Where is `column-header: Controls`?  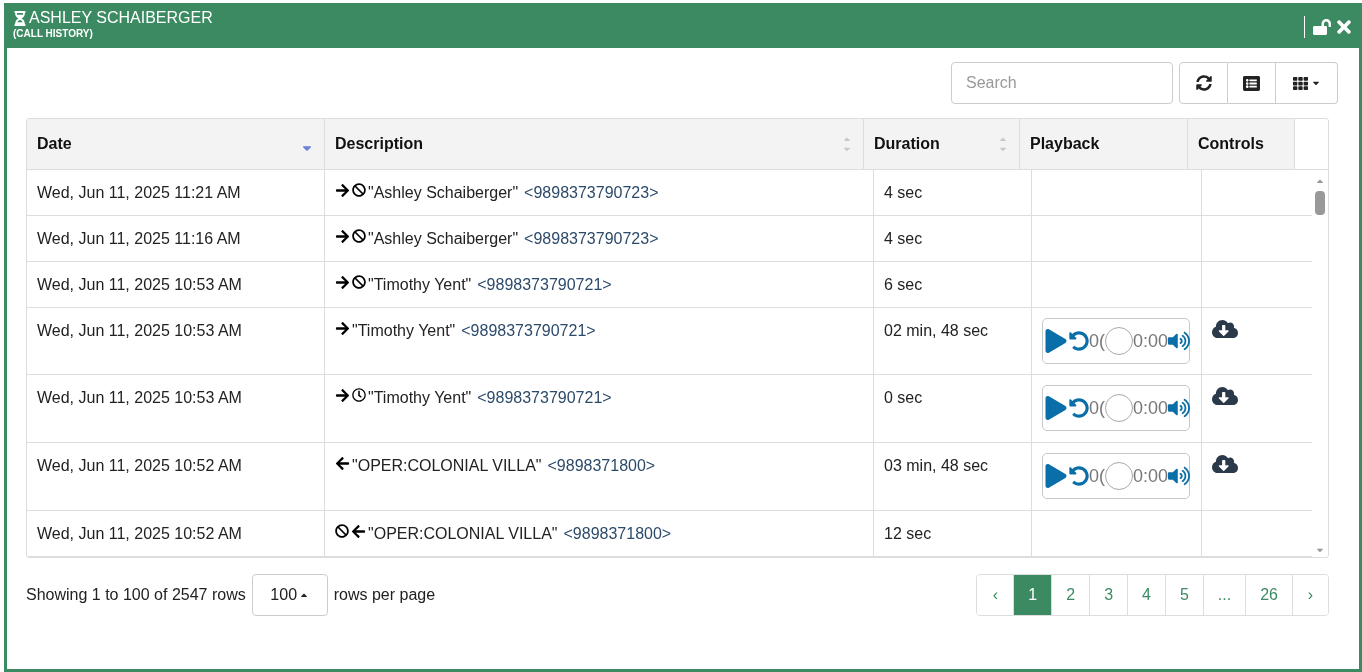
column-header: Controls is located at coordinates (1241, 144).